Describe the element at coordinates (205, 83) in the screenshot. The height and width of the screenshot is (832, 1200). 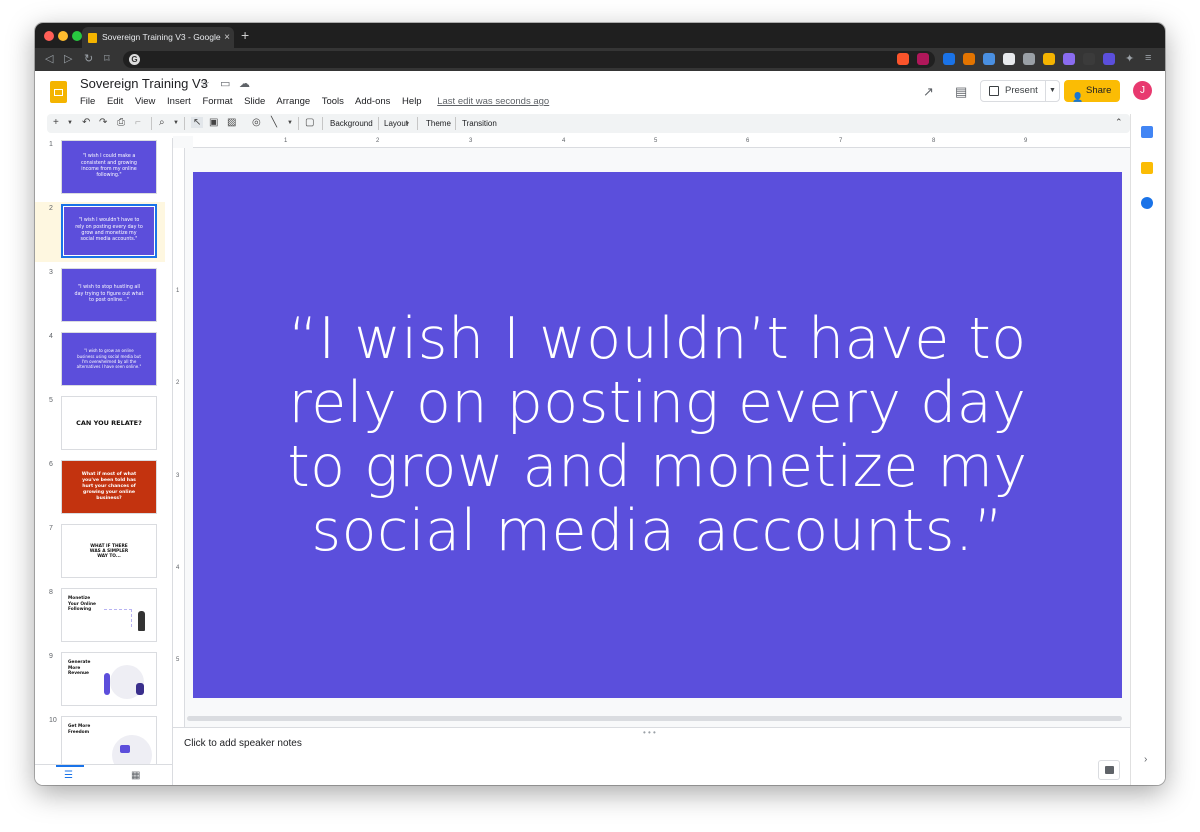
I see `star-icon: ☆` at that location.